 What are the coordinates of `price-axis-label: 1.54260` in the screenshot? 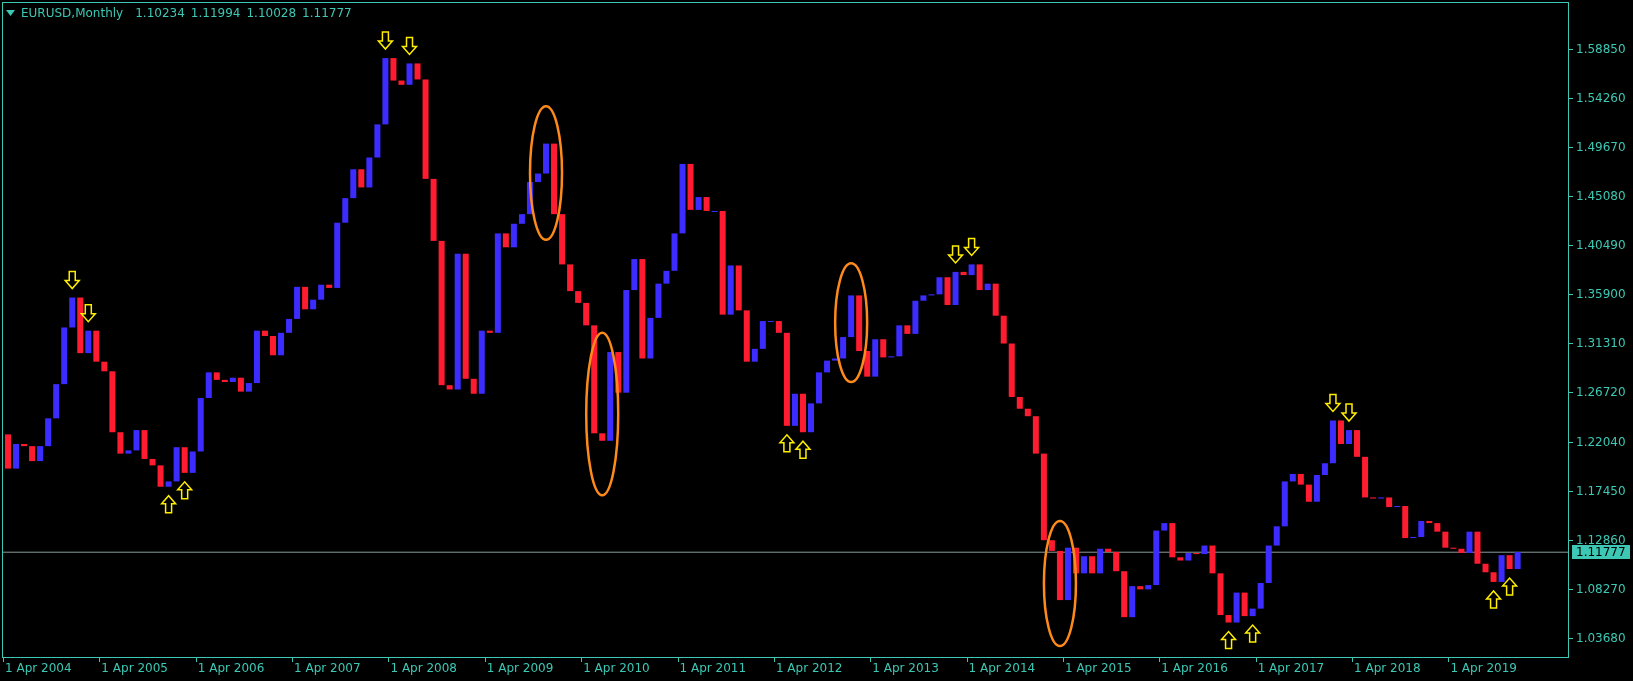 It's located at (1601, 98).